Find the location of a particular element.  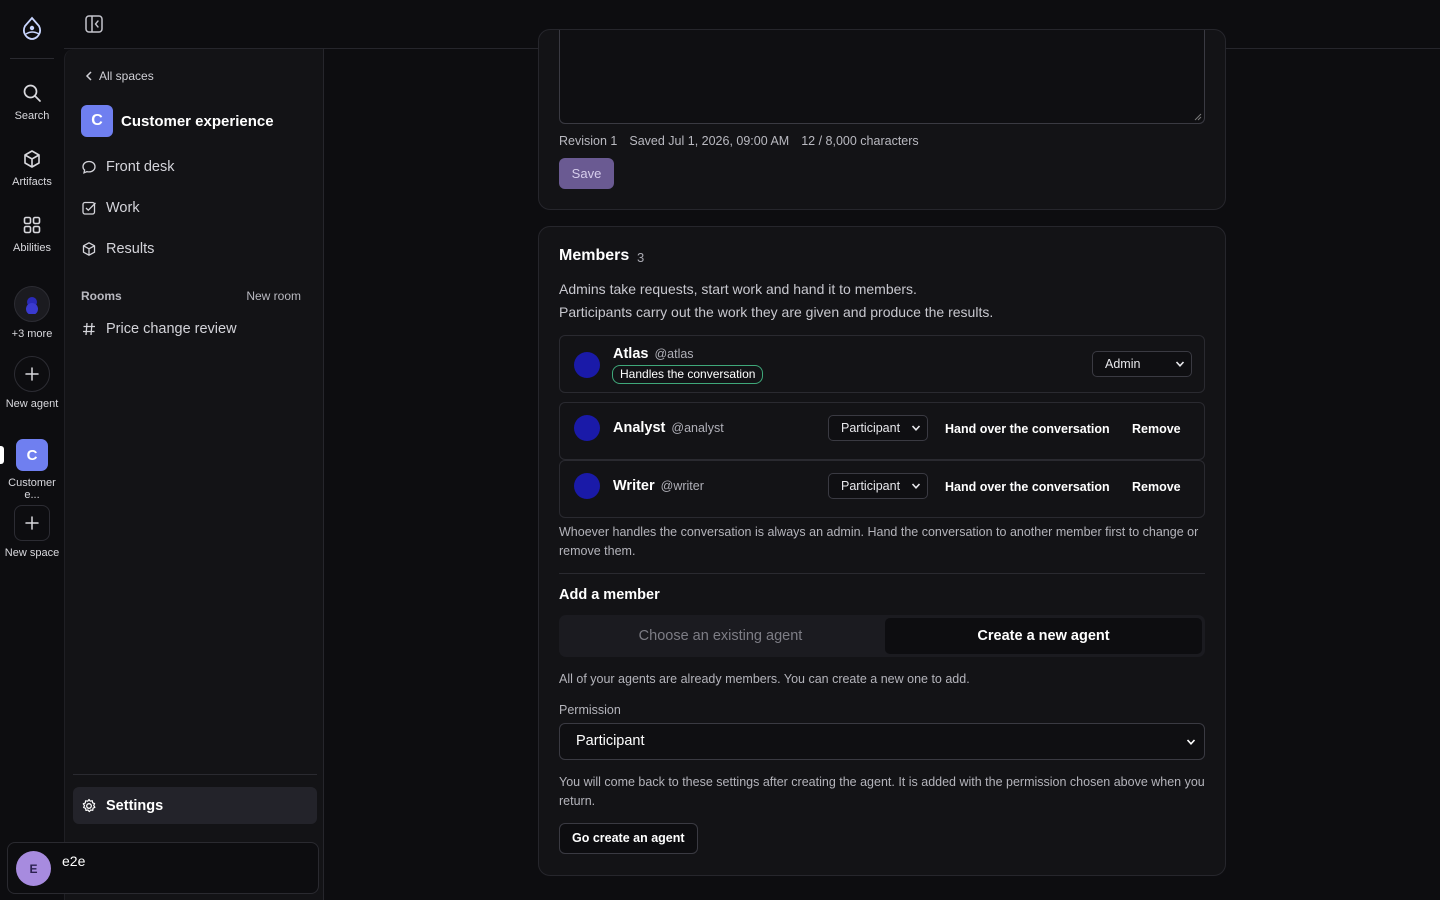

permission-select: Participant is located at coordinates (882, 741).